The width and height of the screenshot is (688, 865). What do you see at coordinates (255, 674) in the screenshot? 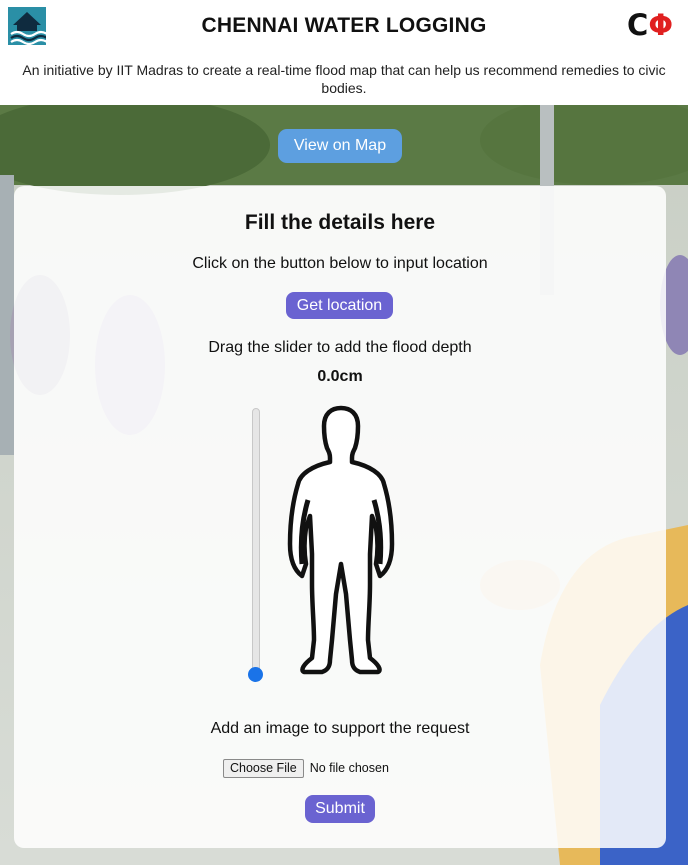
I see `flood-depth-slider-thumb` at bounding box center [255, 674].